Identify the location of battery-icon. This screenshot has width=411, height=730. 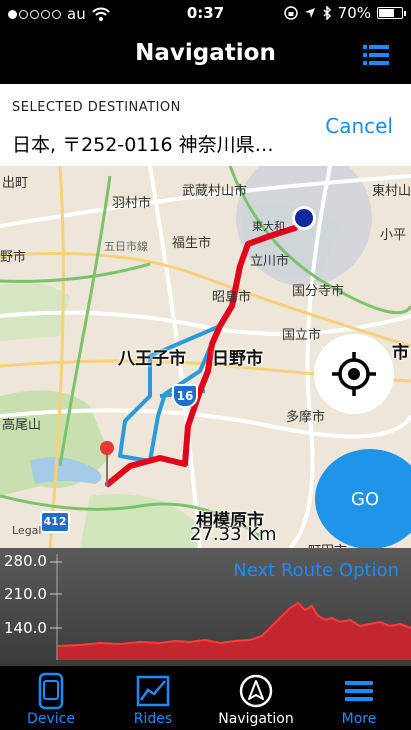
(391, 13).